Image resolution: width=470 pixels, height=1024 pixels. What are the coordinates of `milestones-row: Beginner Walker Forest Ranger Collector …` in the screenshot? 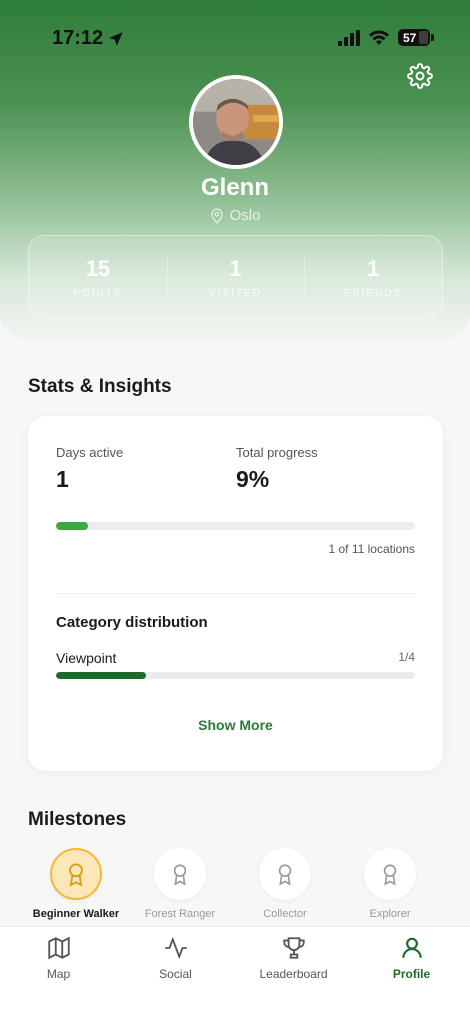 It's located at (235, 888).